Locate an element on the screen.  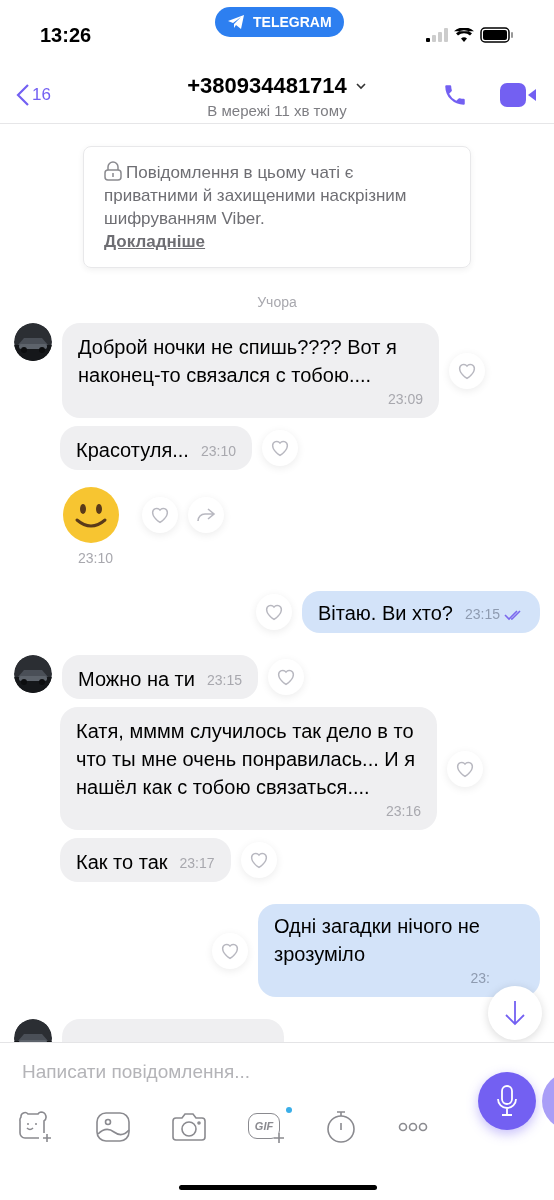
battery-icon is located at coordinates (497, 35).